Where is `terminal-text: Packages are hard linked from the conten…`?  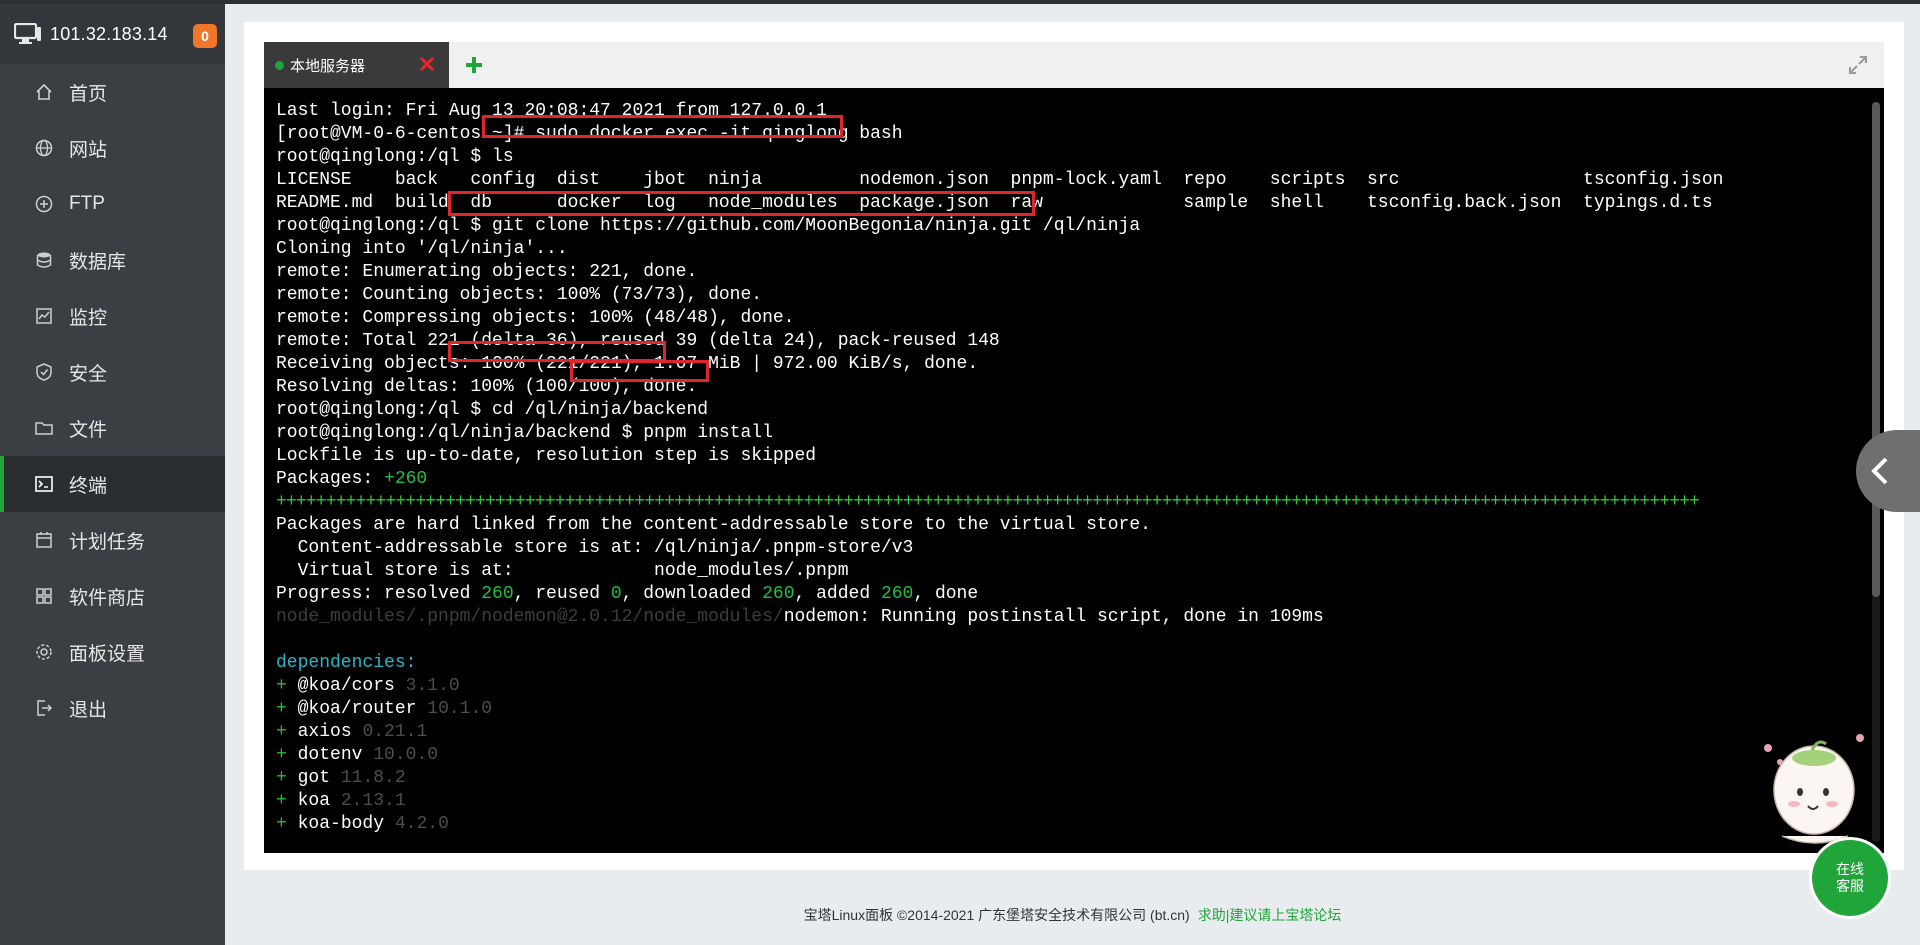
terminal-text: Packages are hard linked from the conten… is located at coordinates (713, 525).